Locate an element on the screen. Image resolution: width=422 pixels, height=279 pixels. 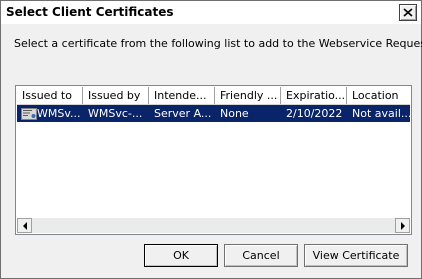
title-bar: Select Client Certificates is located at coordinates (211, 12).